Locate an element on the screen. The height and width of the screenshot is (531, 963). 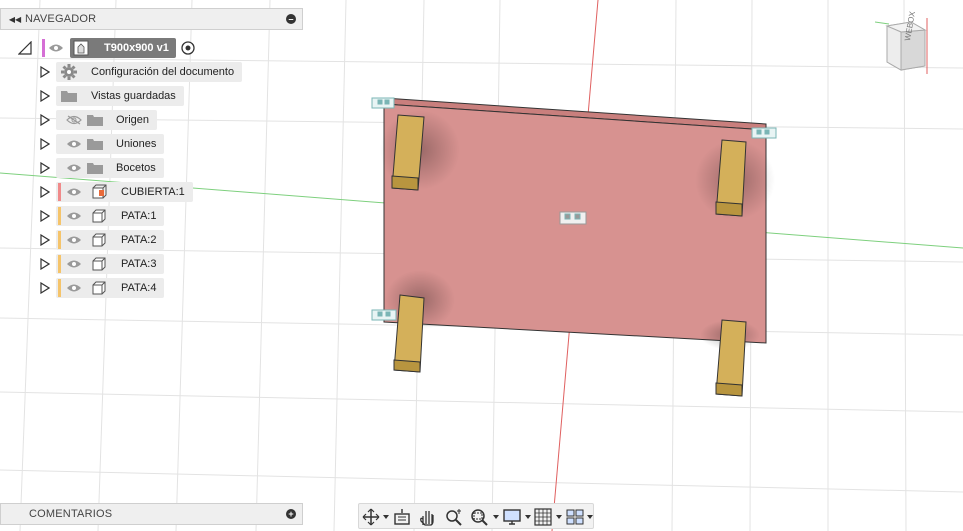
gear-icon is located at coordinates (69, 72).